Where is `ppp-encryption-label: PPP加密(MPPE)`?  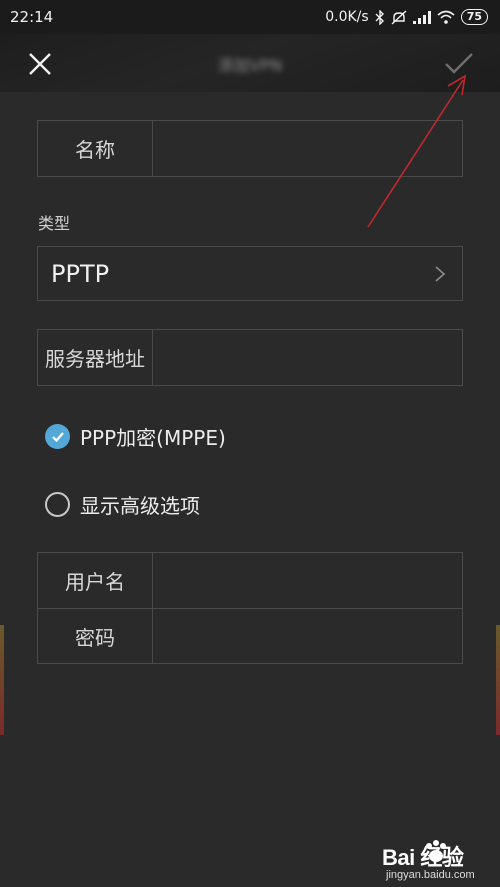 ppp-encryption-label: PPP加密(MPPE) is located at coordinates (153, 438).